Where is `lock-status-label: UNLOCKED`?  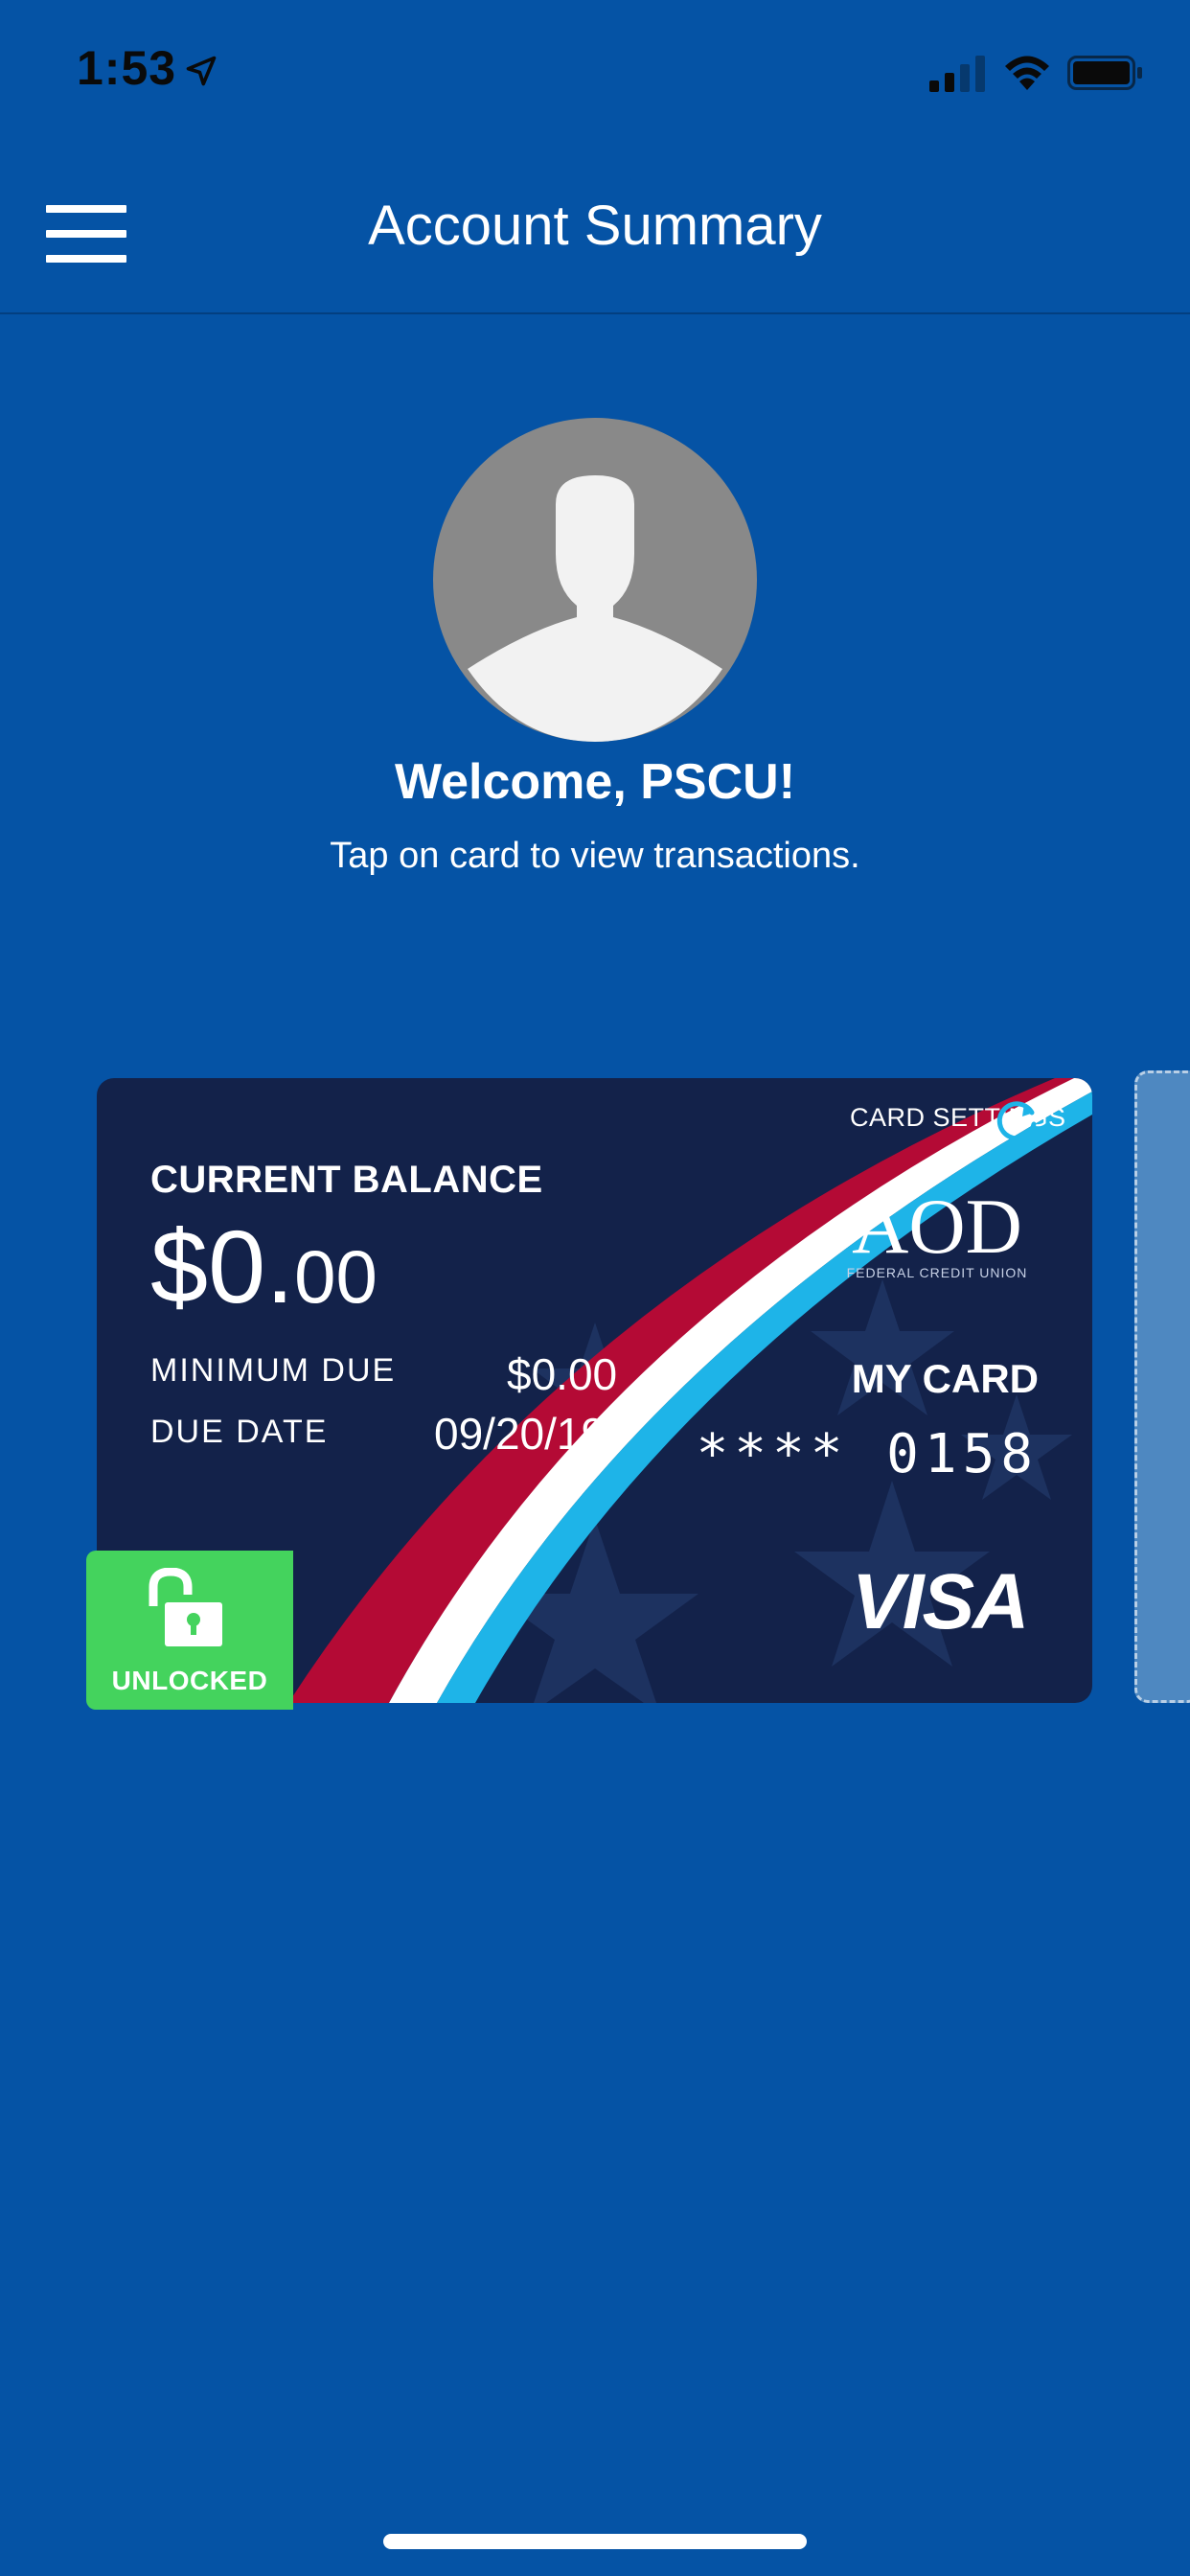 lock-status-label: UNLOCKED is located at coordinates (190, 1680).